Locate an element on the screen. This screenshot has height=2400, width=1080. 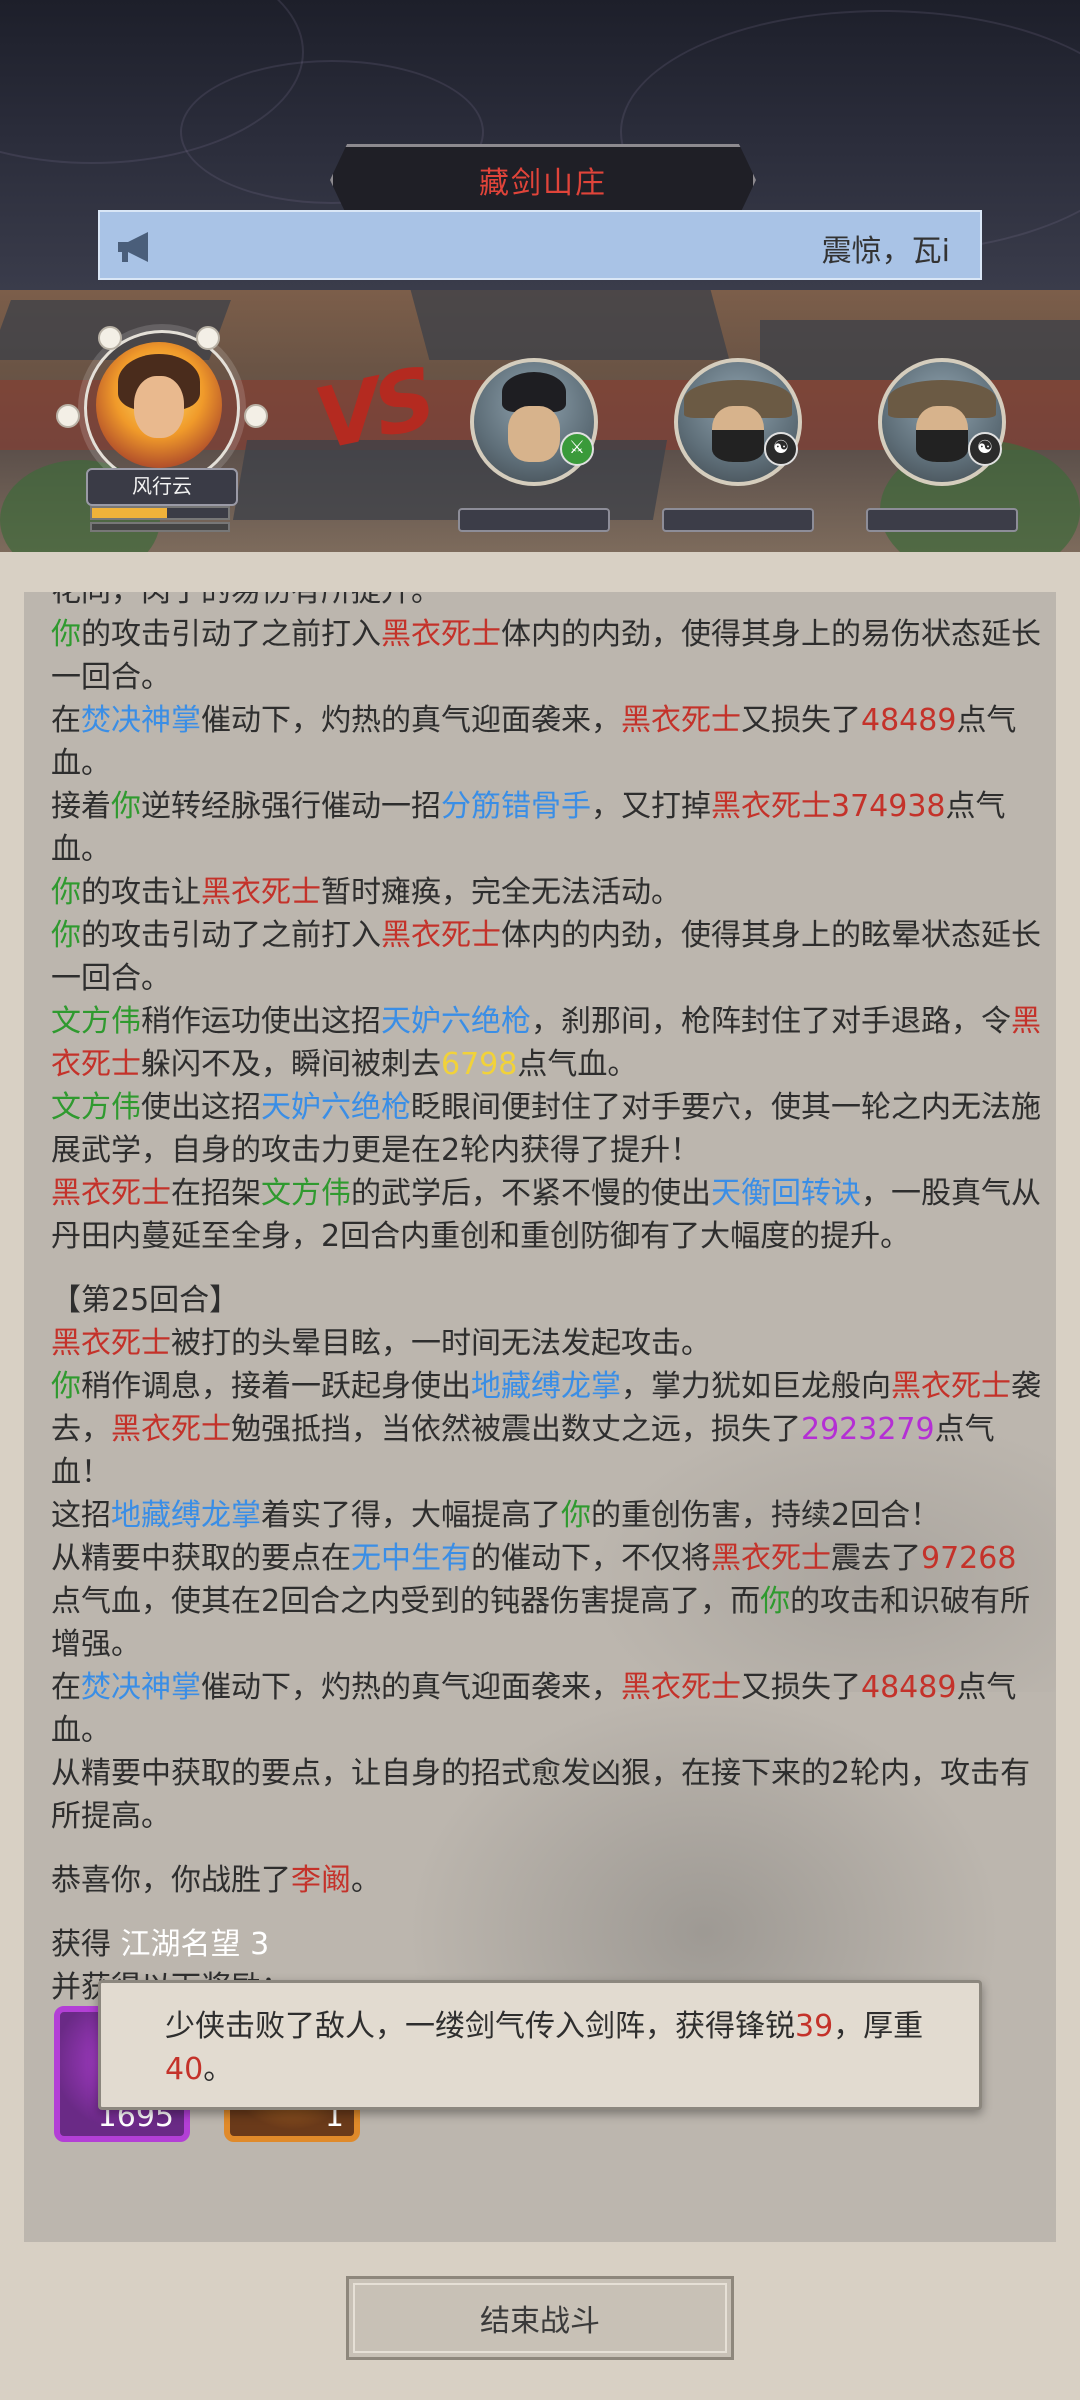
reward-toast: 少侠击败了敌人，一缕剑气传入剑阵，获得锋锐39，厚重 40。 is located at coordinates (540, 2045).